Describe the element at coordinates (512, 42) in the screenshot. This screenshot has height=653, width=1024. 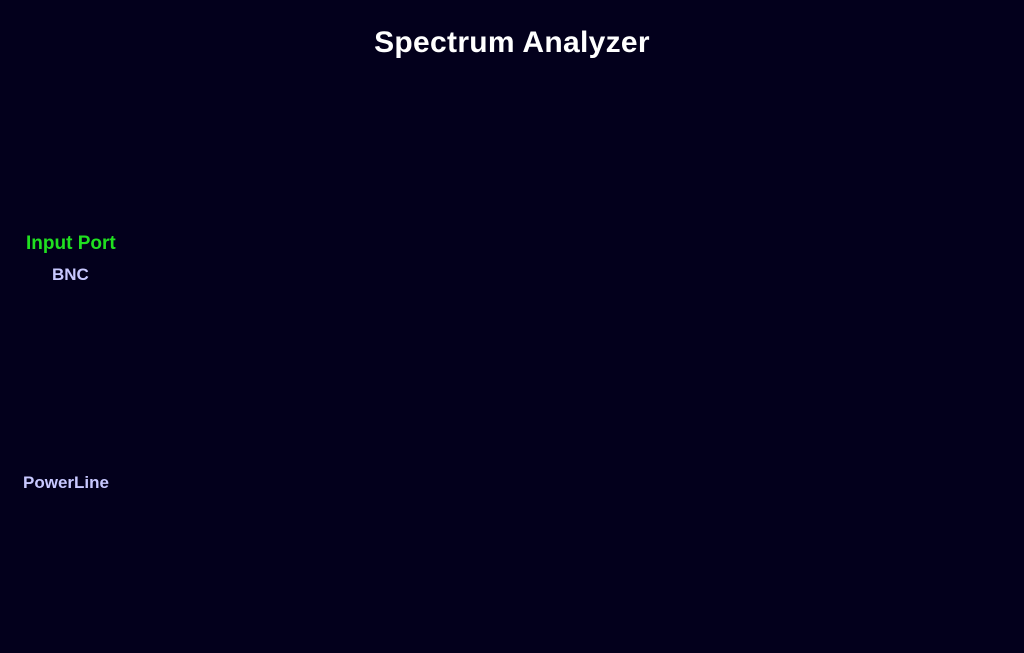
I see `app-title: Spectrum Analyzer` at that location.